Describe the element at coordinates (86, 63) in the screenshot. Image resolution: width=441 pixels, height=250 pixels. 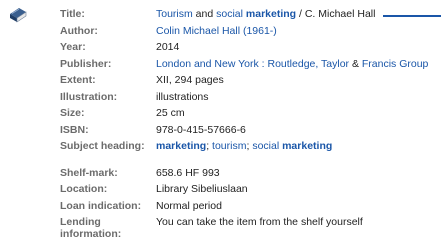
I see `publisher-label: Publisher:` at that location.